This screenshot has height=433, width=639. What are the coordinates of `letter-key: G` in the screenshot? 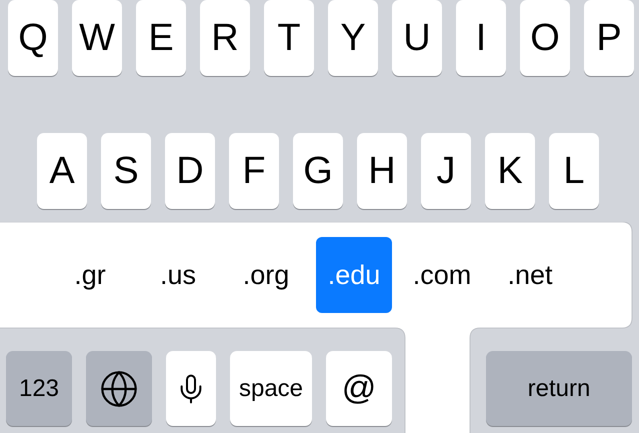 It's located at (318, 171).